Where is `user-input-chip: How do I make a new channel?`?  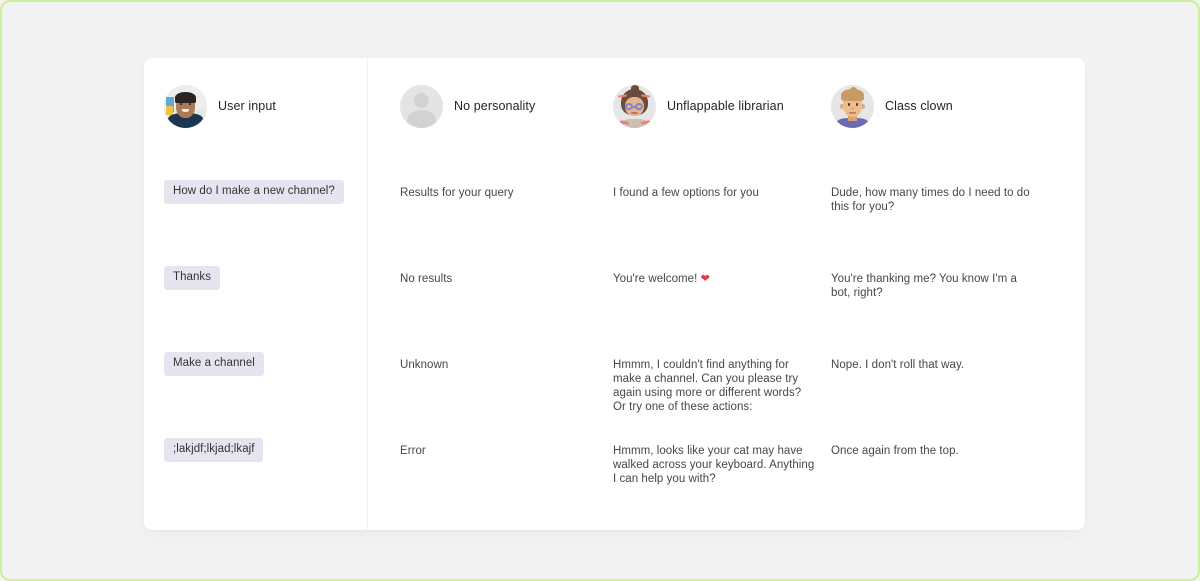
user-input-chip: How do I make a new channel? is located at coordinates (254, 192).